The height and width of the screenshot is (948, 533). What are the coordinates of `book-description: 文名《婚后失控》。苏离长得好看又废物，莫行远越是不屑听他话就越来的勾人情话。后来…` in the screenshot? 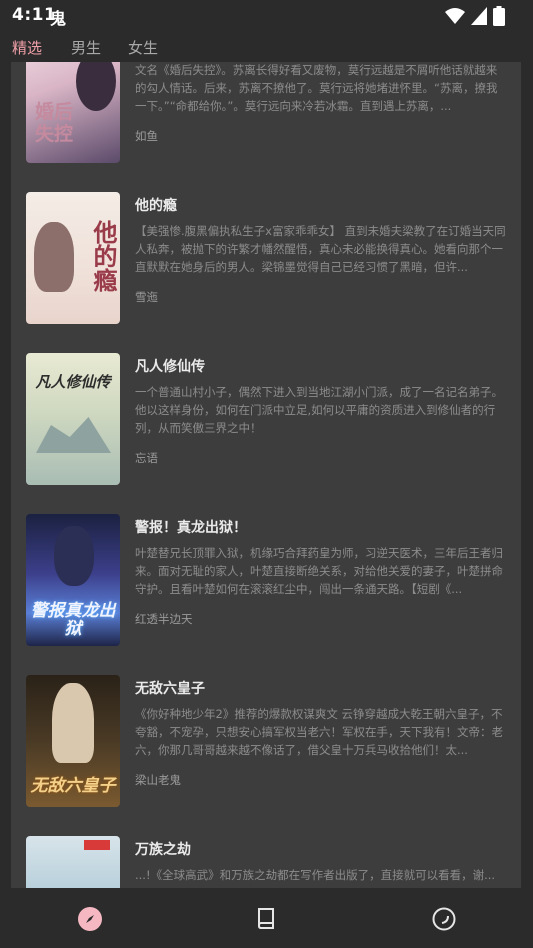 It's located at (316, 88).